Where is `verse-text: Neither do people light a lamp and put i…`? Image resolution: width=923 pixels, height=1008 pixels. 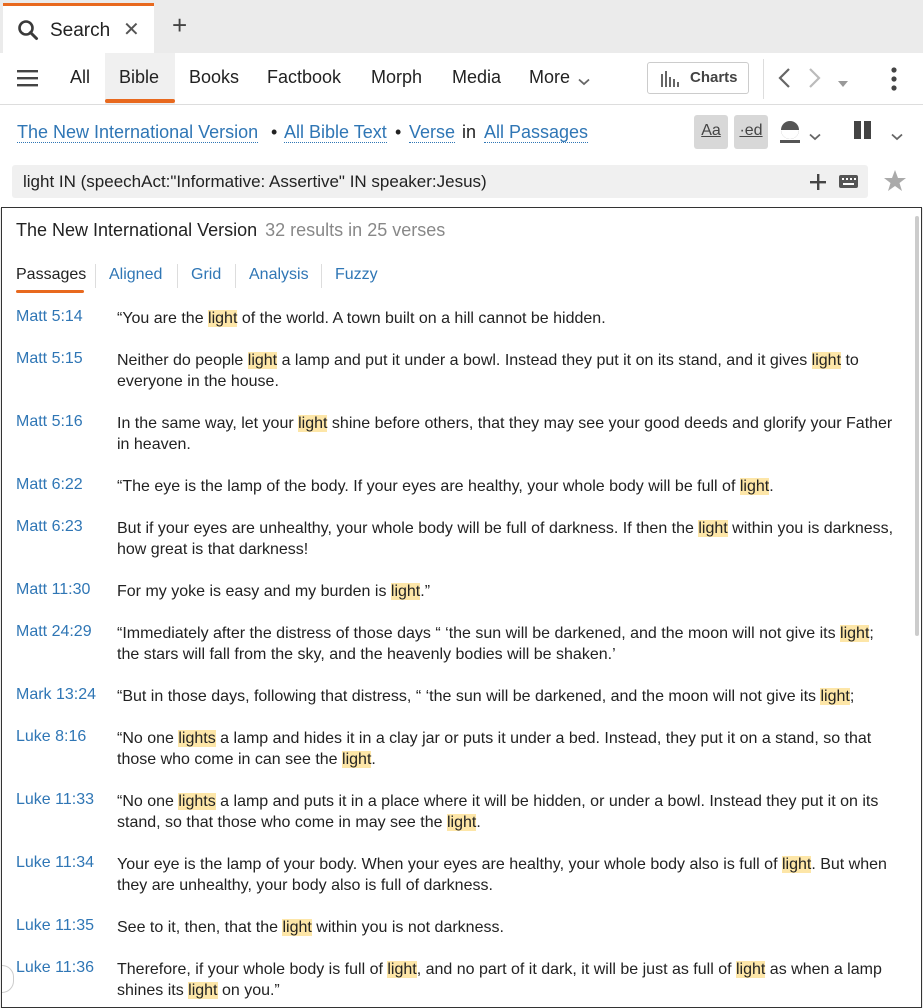 verse-text: Neither do people light a lamp and put i… is located at coordinates (507, 371).